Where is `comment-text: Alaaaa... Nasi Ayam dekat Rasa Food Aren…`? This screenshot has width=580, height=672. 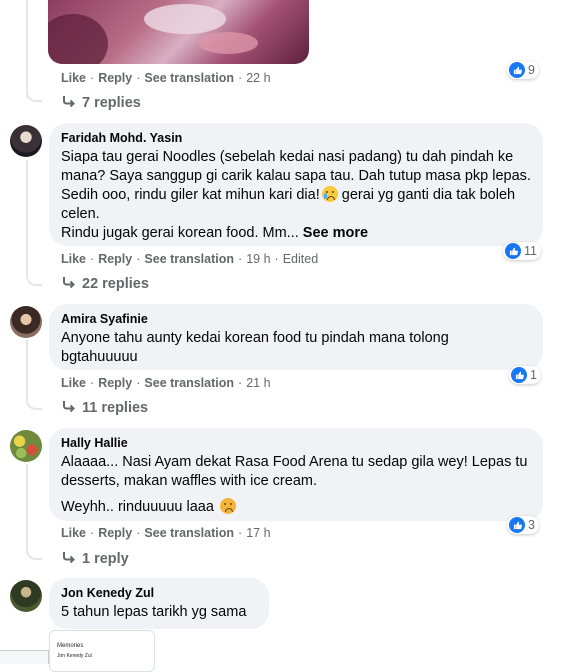
comment-text: Alaaaa... Nasi Ayam dekat Rasa Food Aren… is located at coordinates (294, 471).